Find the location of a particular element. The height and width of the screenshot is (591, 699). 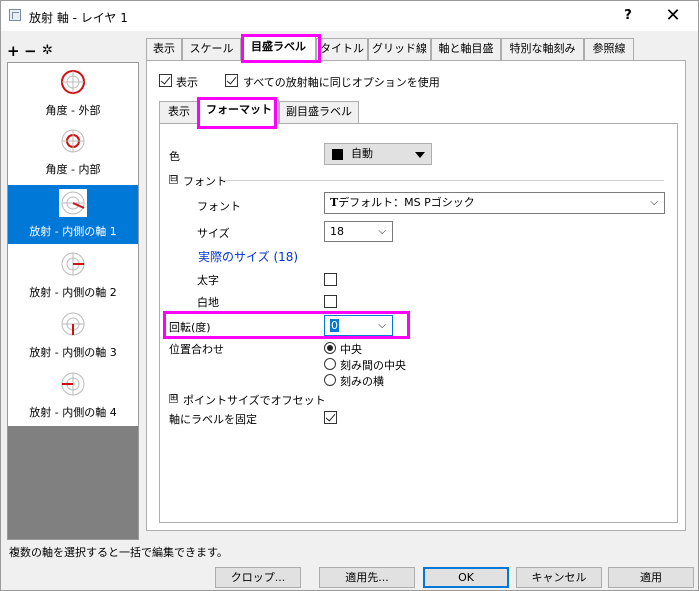

tab-axis-ticks: 軸と軸目盛 is located at coordinates (466, 49).